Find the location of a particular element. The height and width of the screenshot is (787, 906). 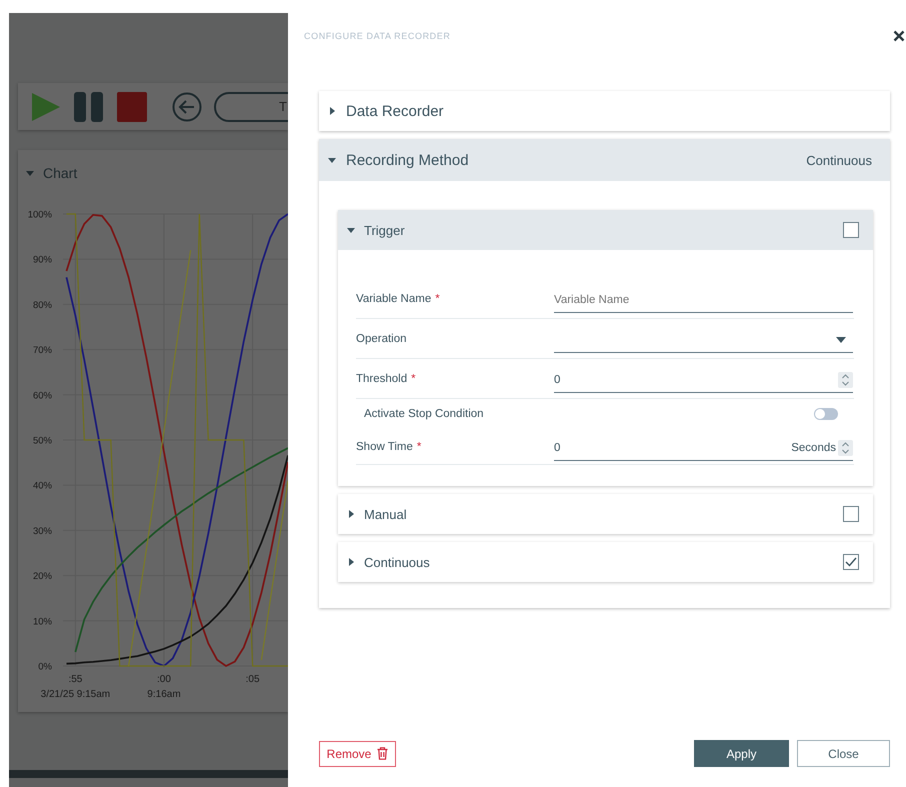

field-label: Variable Name is located at coordinates (394, 298).